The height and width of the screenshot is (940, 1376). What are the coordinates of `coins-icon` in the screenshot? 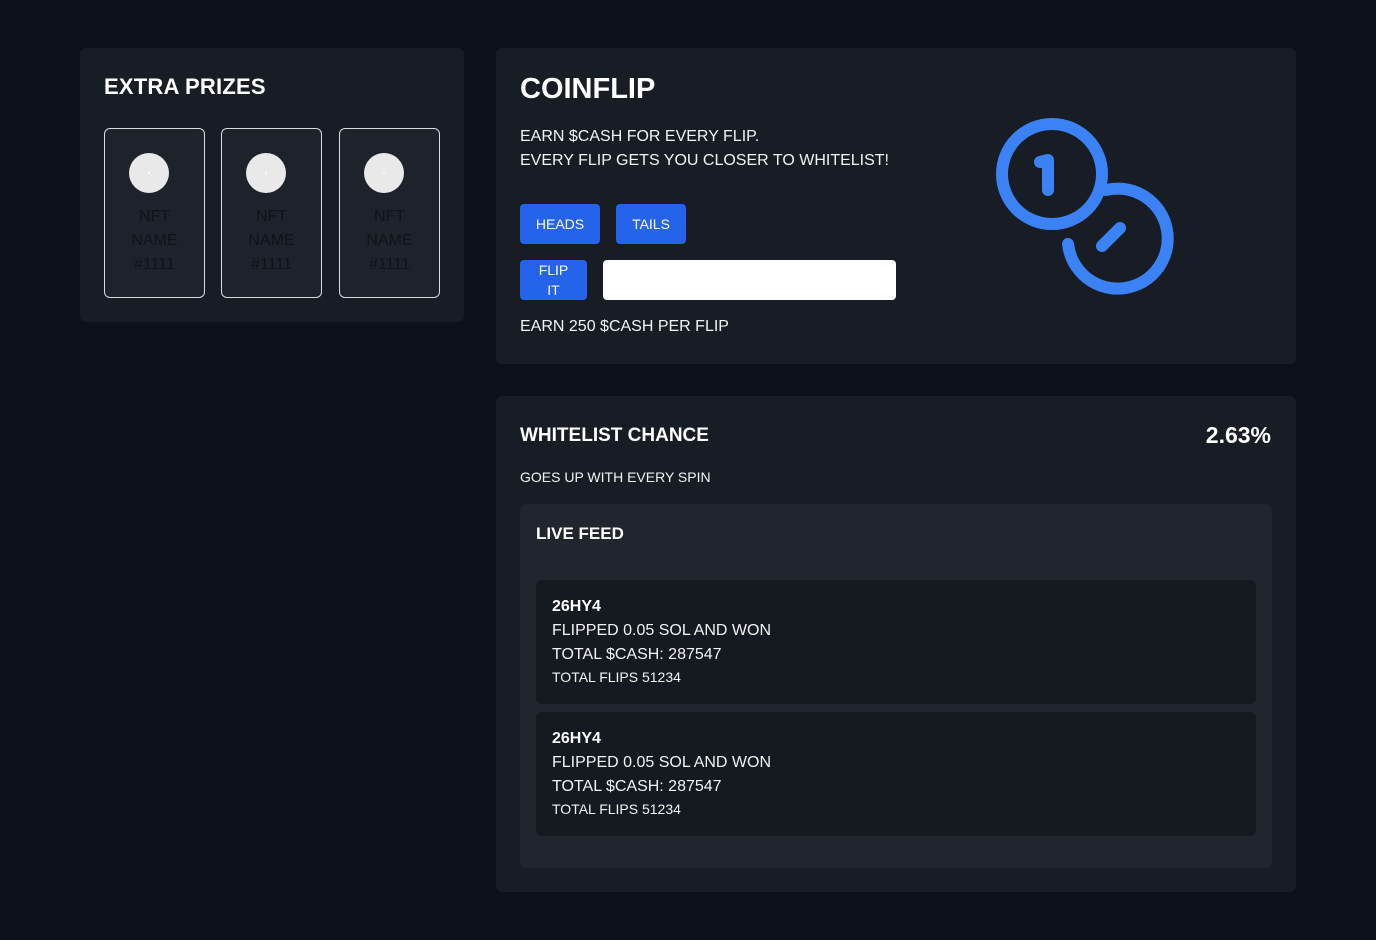 It's located at (1085, 206).